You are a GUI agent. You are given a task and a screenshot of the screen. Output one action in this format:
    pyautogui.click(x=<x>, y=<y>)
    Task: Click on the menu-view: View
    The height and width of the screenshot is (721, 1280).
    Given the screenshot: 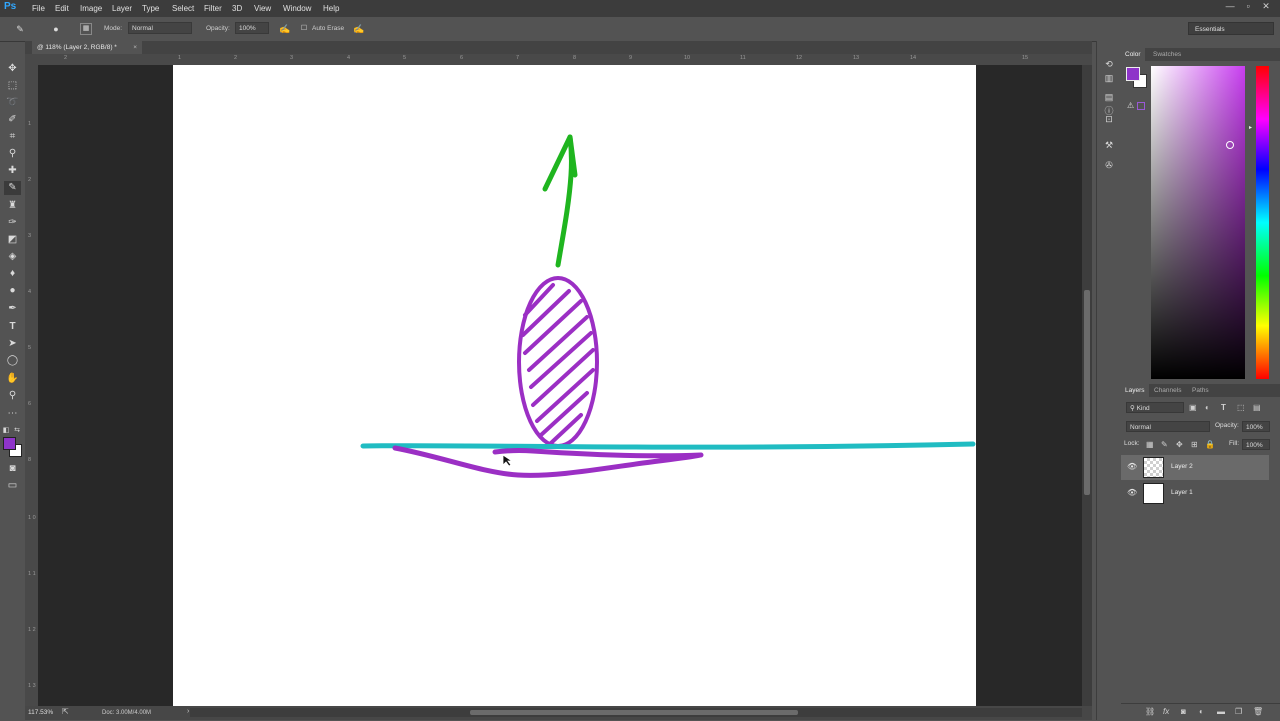 What is the action you would take?
    pyautogui.click(x=262, y=8)
    